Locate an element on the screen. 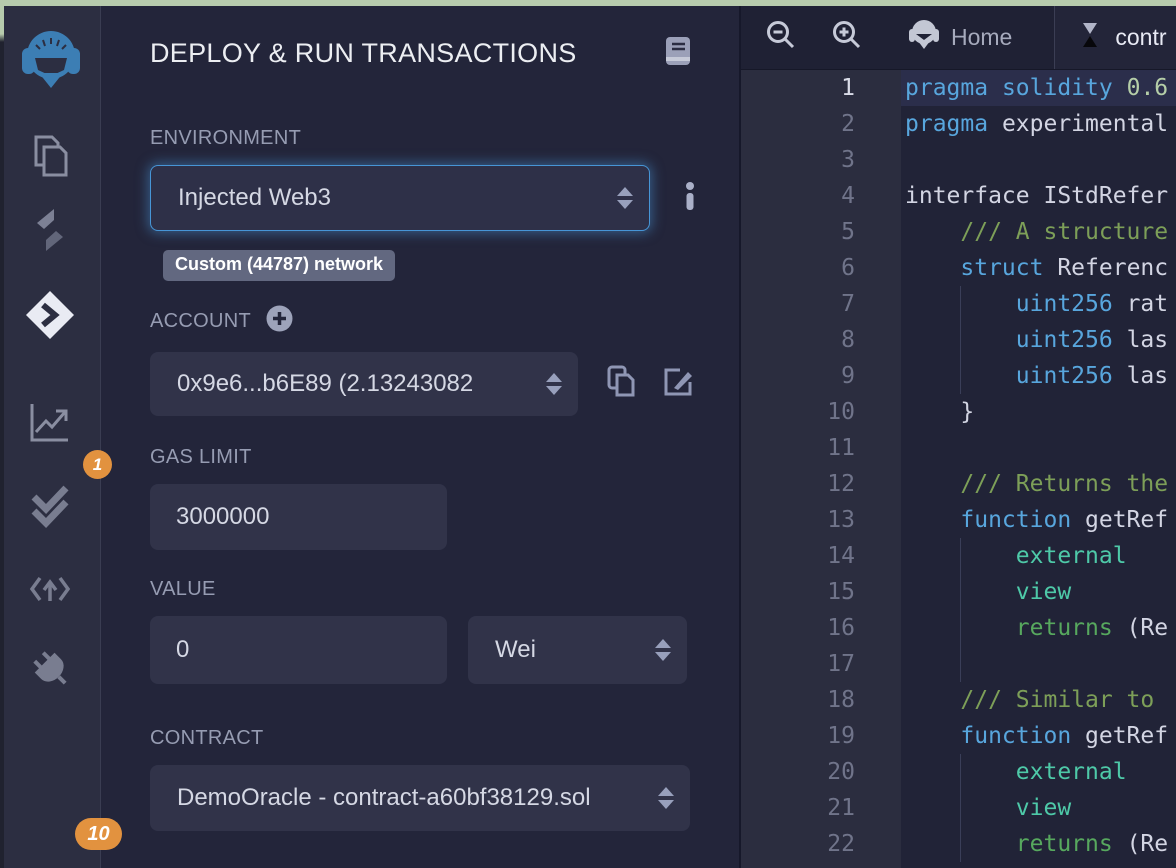 This screenshot has height=868, width=1176. line-number: 21 is located at coordinates (821, 808).